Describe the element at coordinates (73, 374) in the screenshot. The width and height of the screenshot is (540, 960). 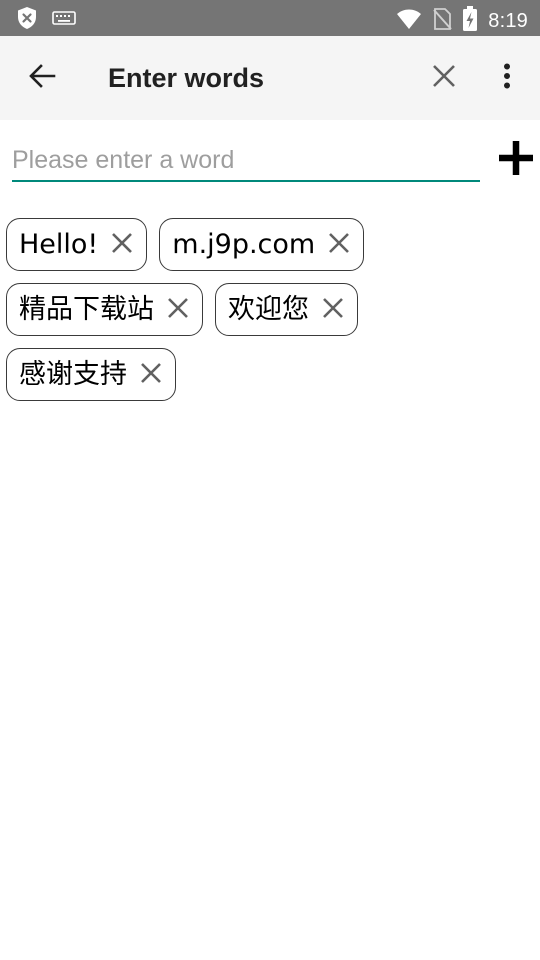
I see `chip-label: 感谢支持` at that location.